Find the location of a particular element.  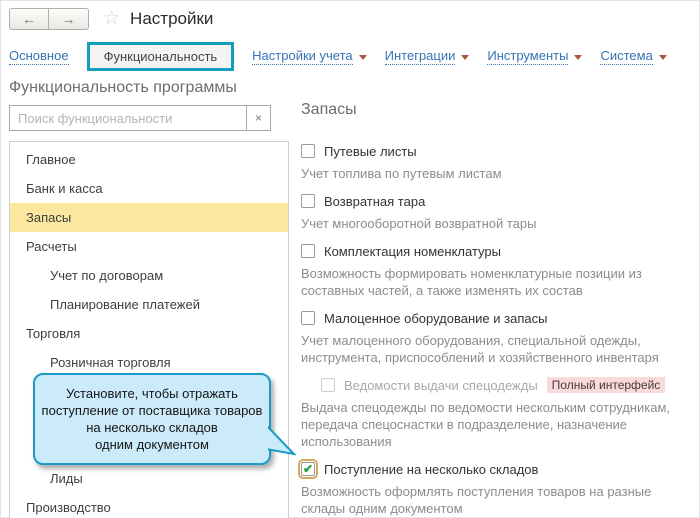

callout-line: на несколько складов is located at coordinates (152, 427).